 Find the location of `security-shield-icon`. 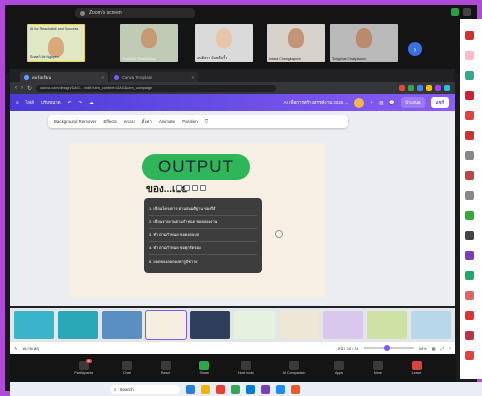

security-shield-icon is located at coordinates (455, 12).